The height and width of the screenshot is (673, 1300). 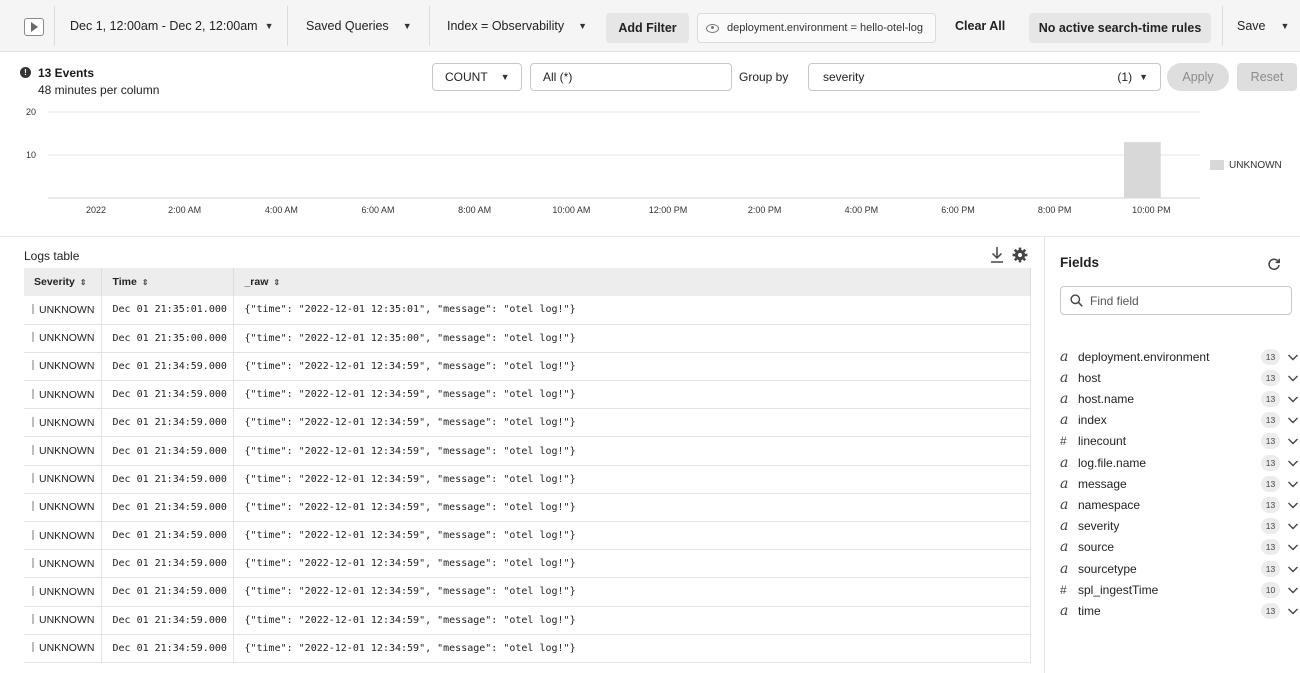 I want to click on group-by-select: severity (1) ▼, so click(x=984, y=77).